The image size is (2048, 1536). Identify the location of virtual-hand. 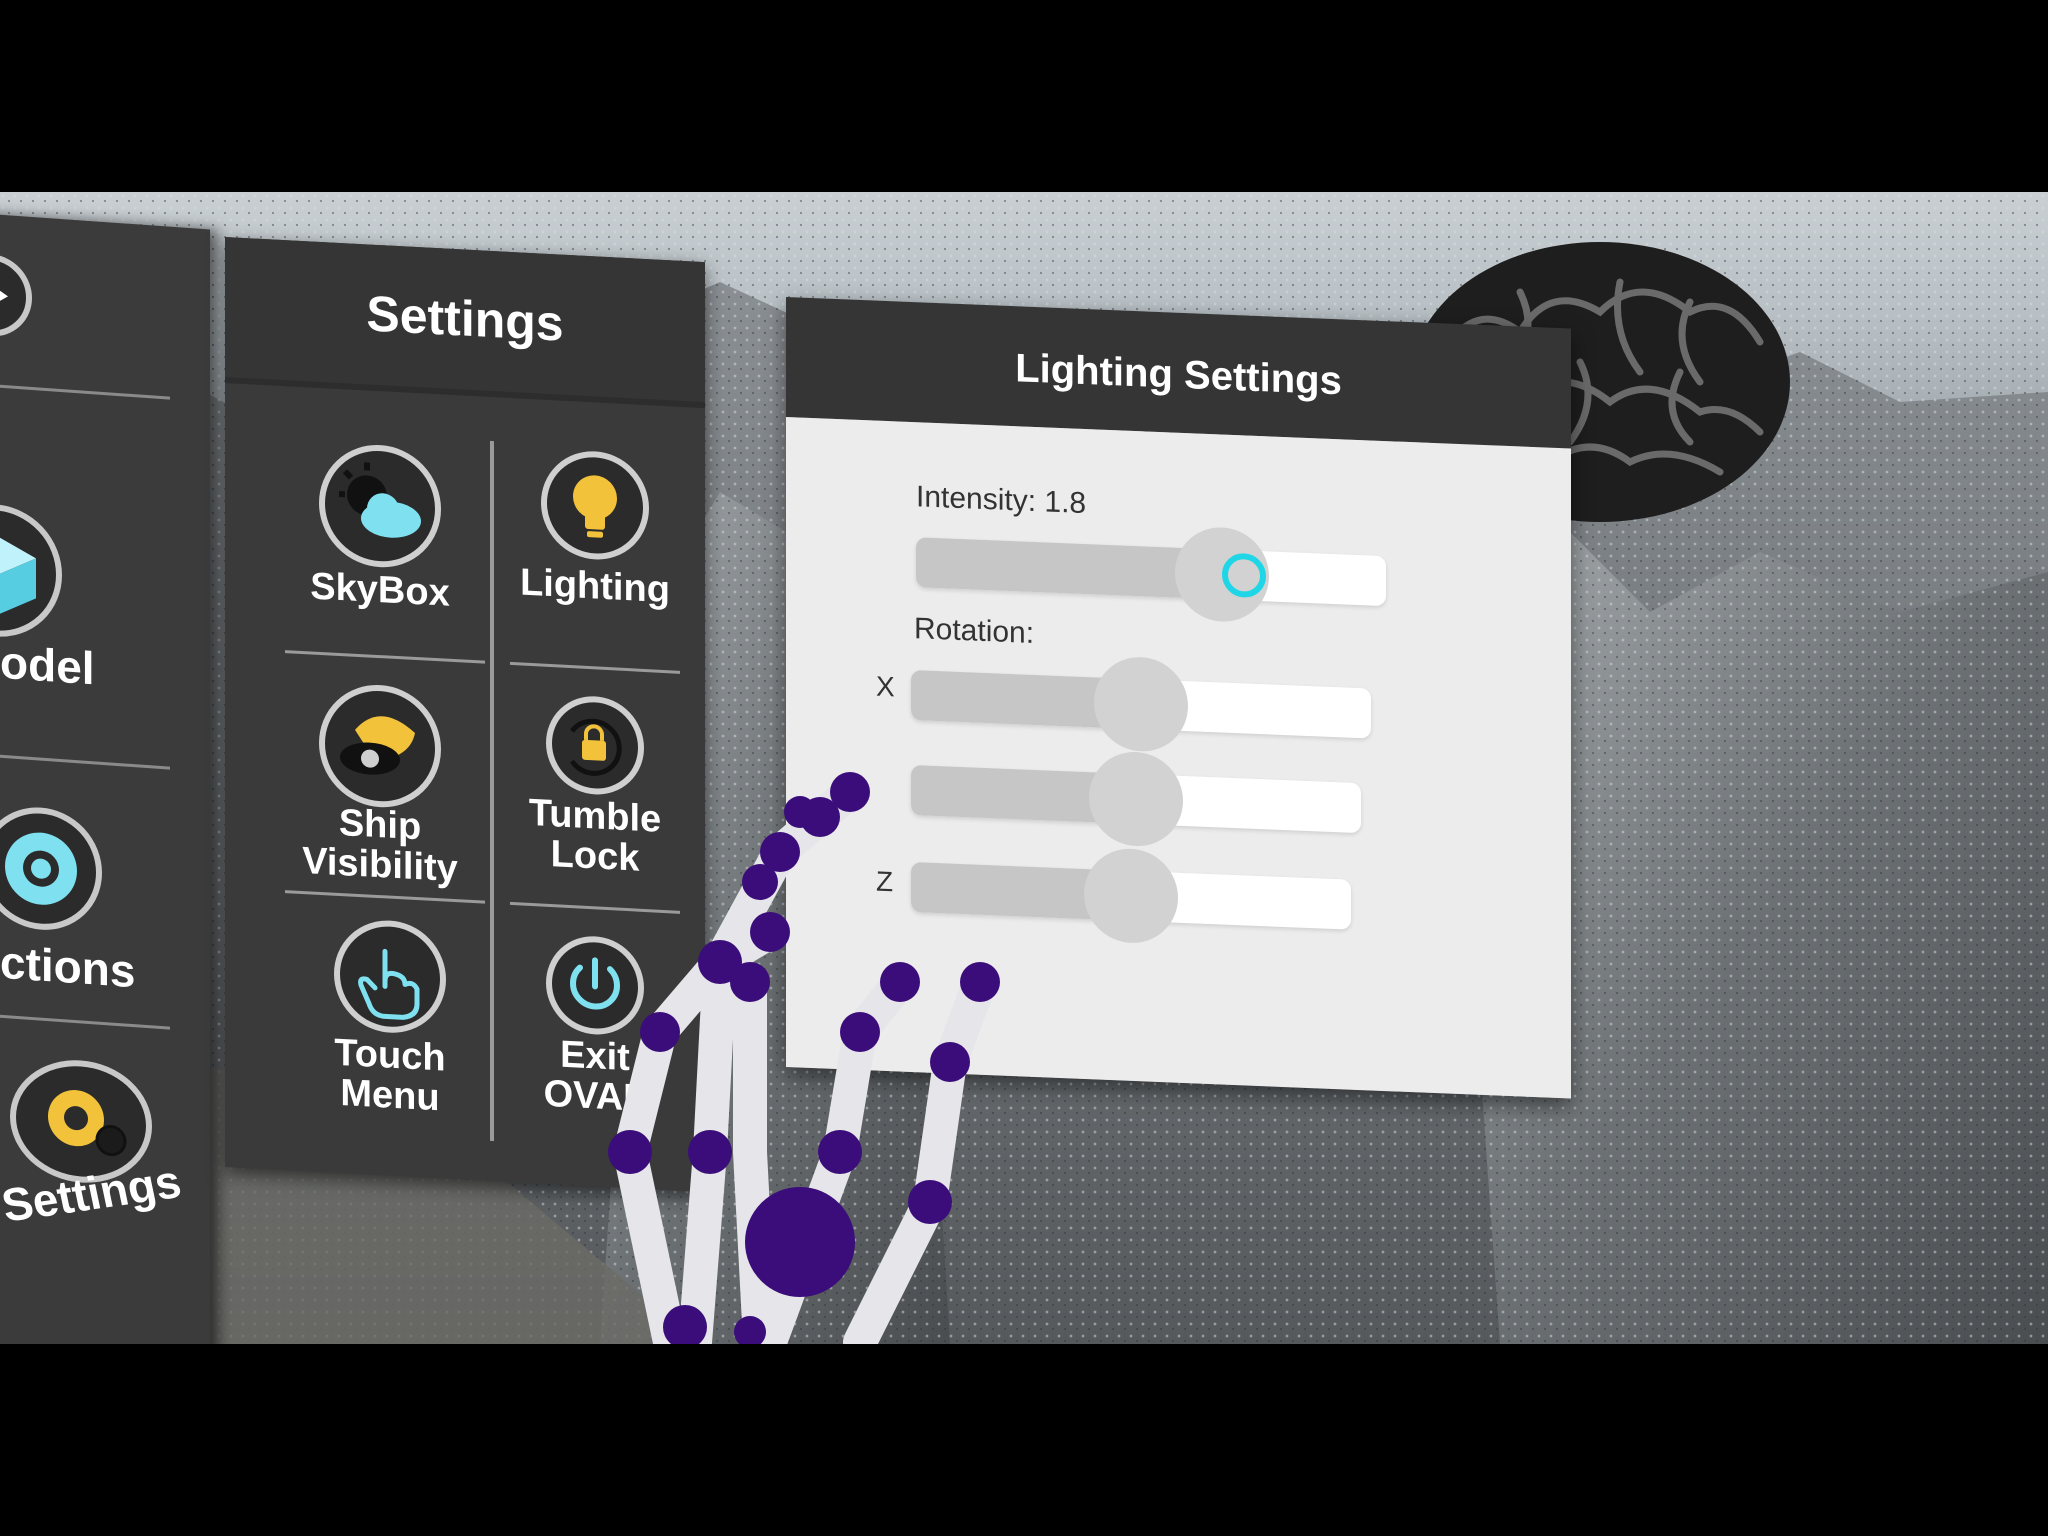
(804, 1058).